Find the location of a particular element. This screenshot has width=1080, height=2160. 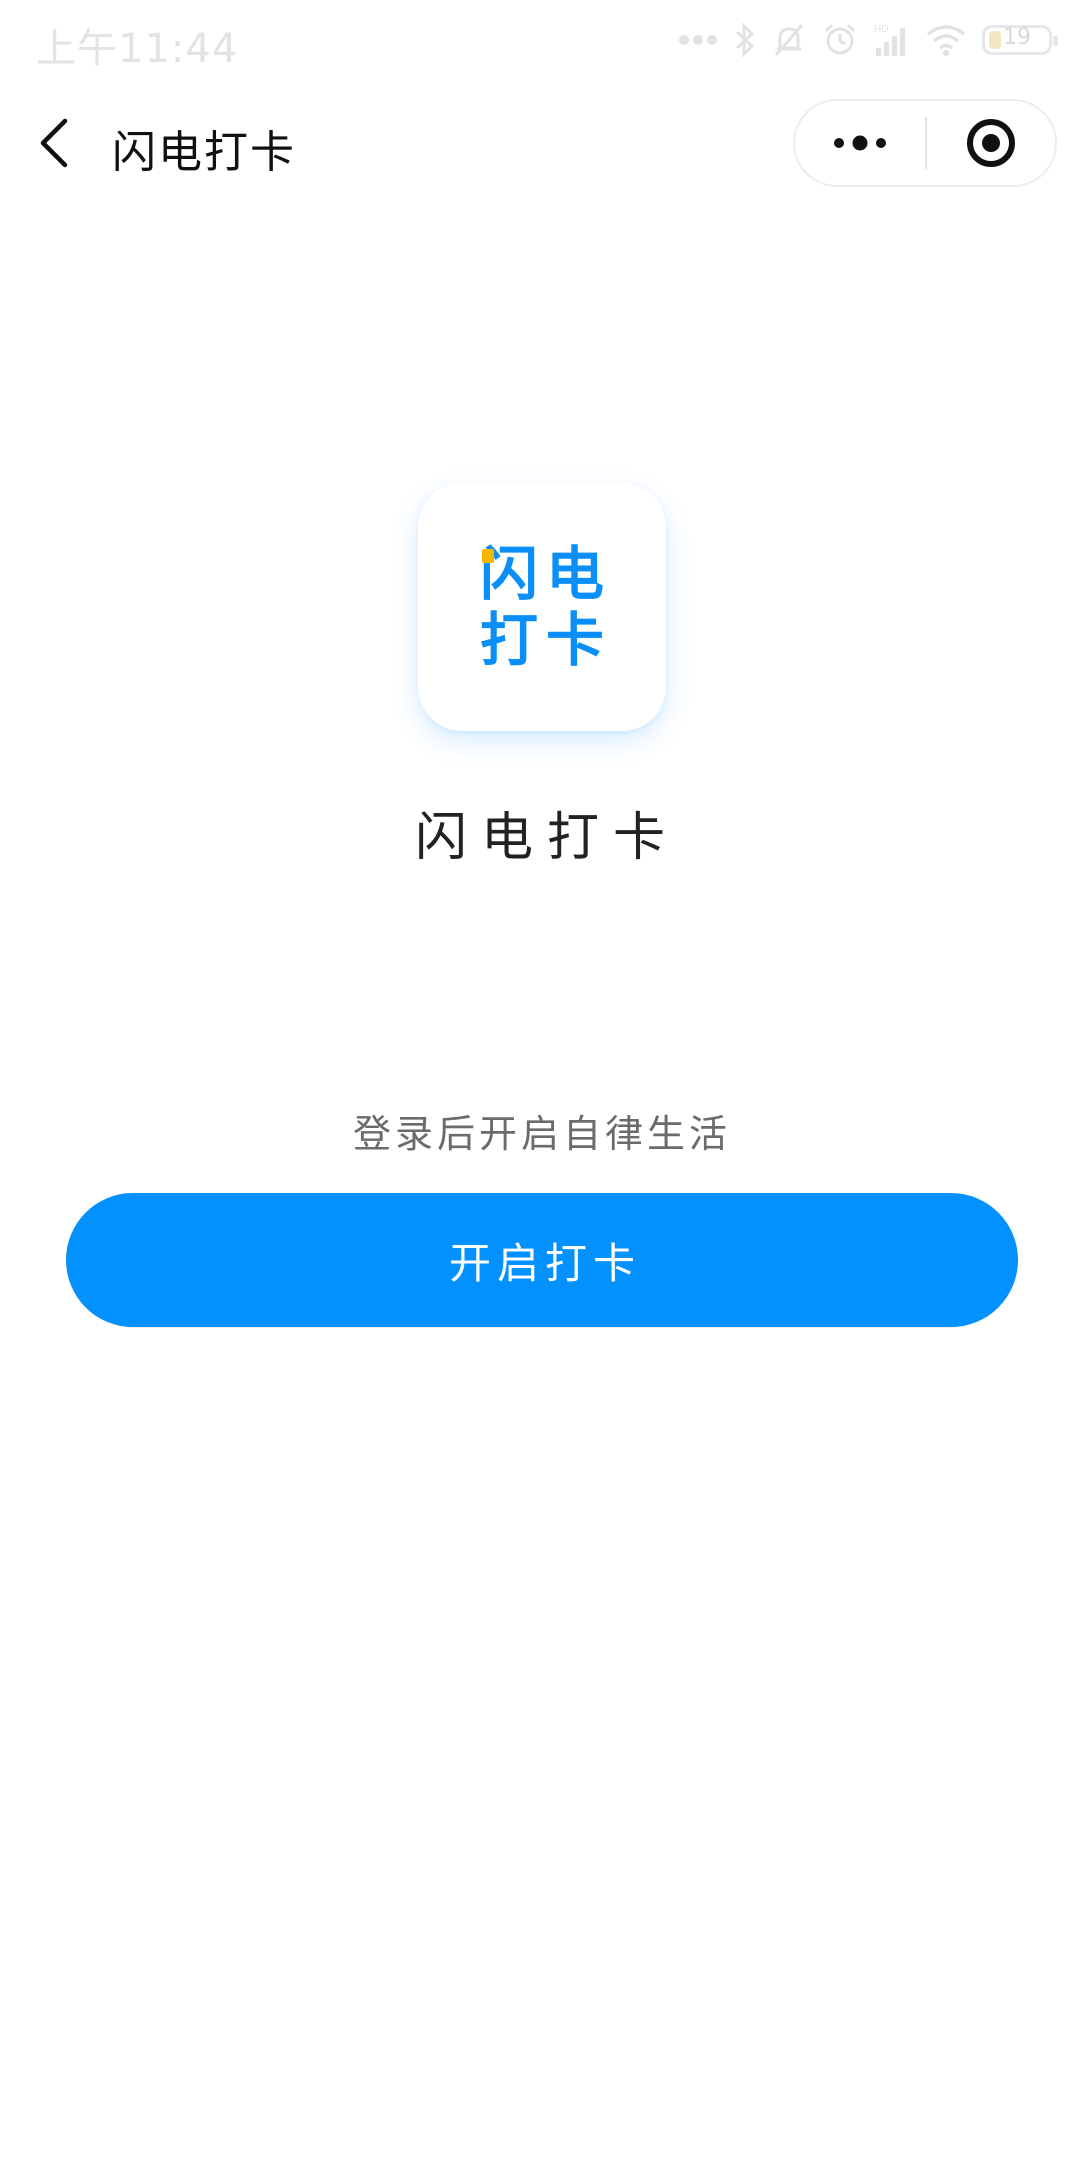

status-icons: HD 19 is located at coordinates (868, 40).